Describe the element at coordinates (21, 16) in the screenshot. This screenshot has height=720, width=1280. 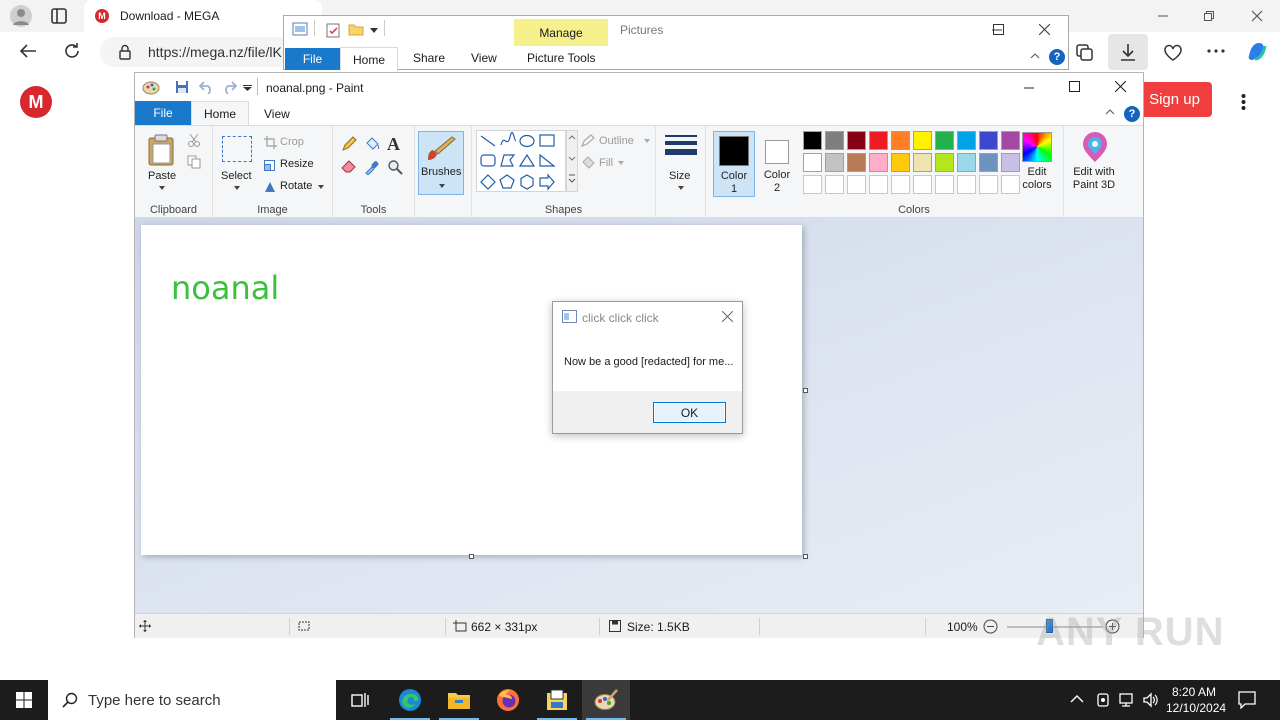
I see `profile-avatar` at that location.